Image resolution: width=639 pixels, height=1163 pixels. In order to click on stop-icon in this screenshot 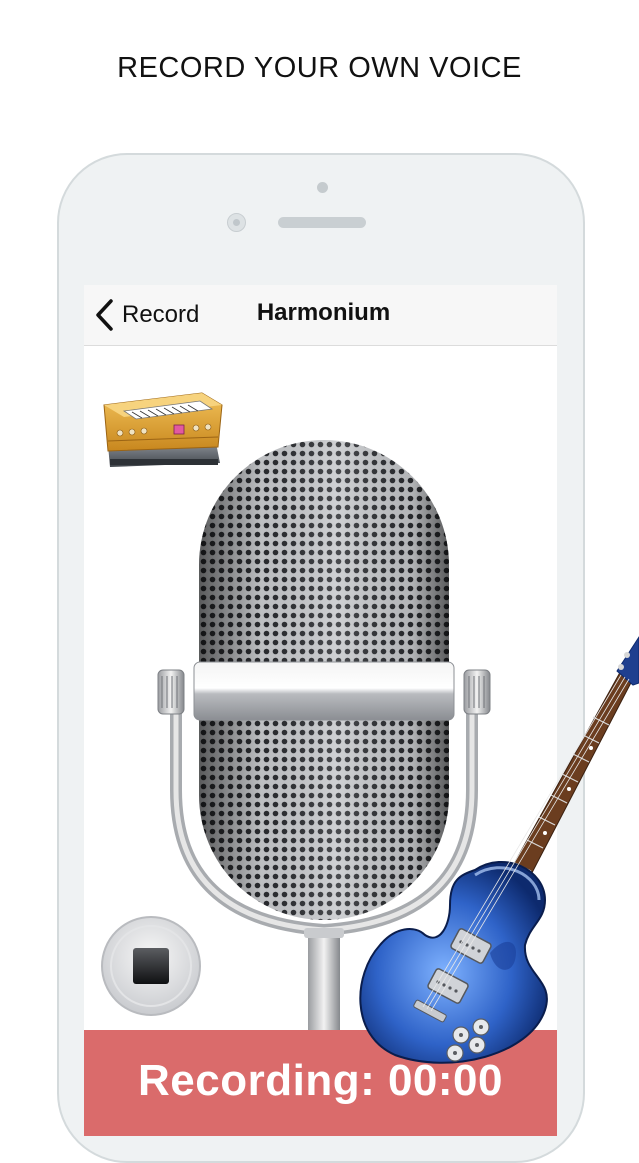, I will do `click(151, 966)`.